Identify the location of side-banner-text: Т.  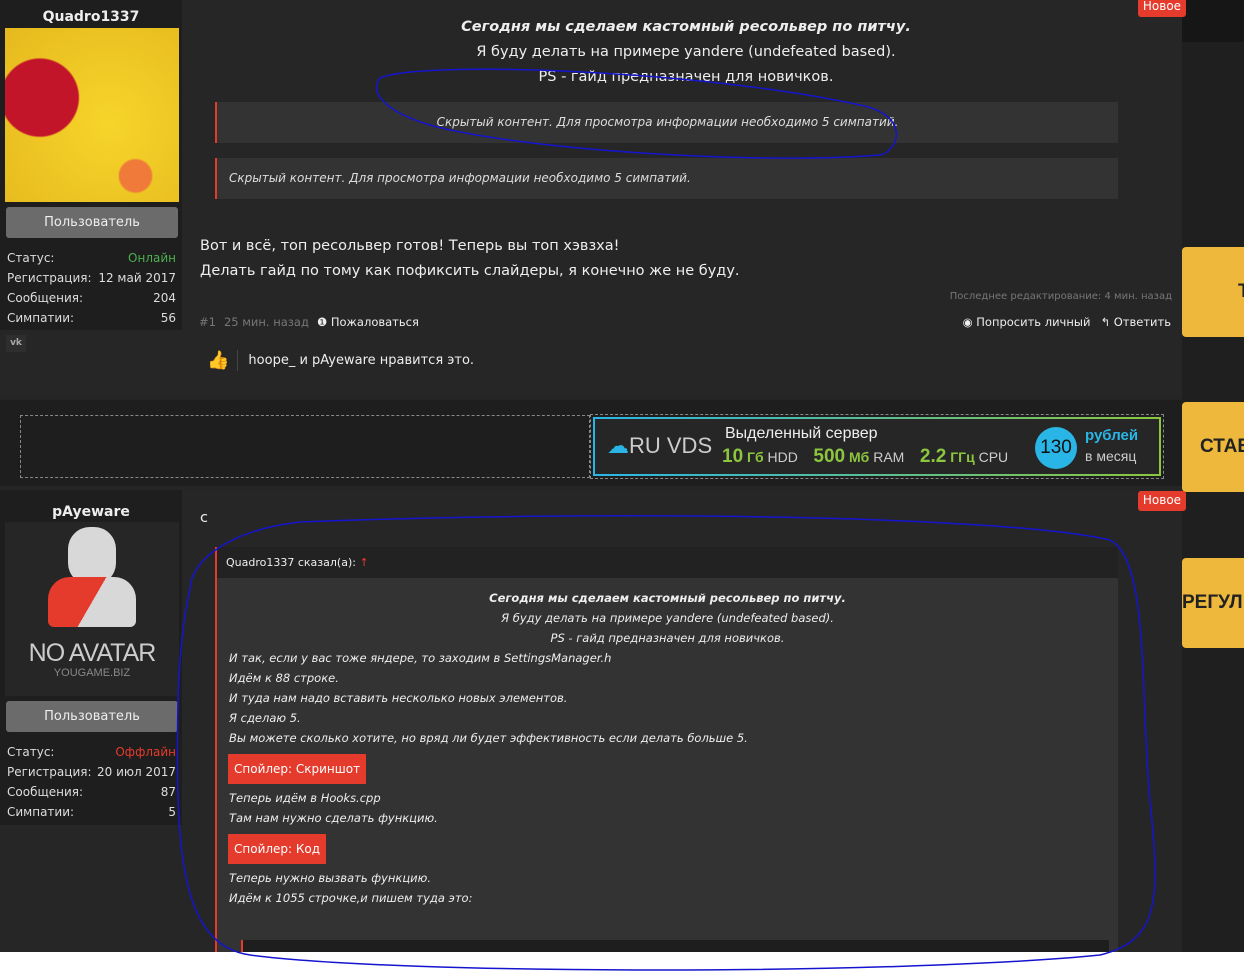
(1241, 291).